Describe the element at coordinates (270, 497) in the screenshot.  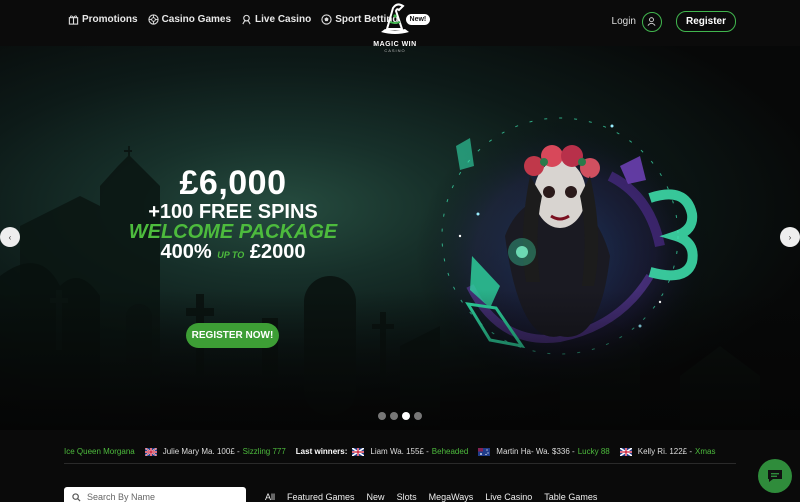
I see `tab-all: All` at that location.